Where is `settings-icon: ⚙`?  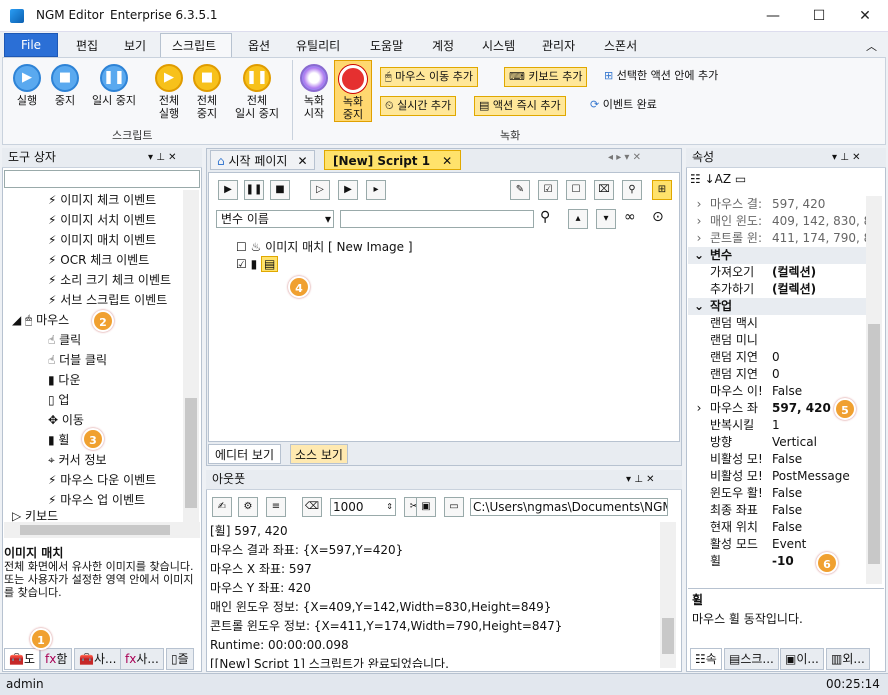
settings-icon: ⚙ is located at coordinates (248, 507).